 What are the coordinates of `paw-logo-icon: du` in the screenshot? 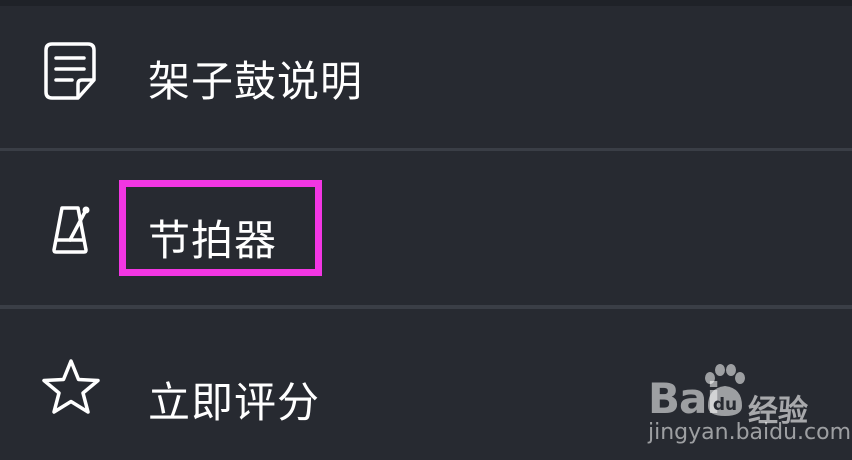 It's located at (724, 392).